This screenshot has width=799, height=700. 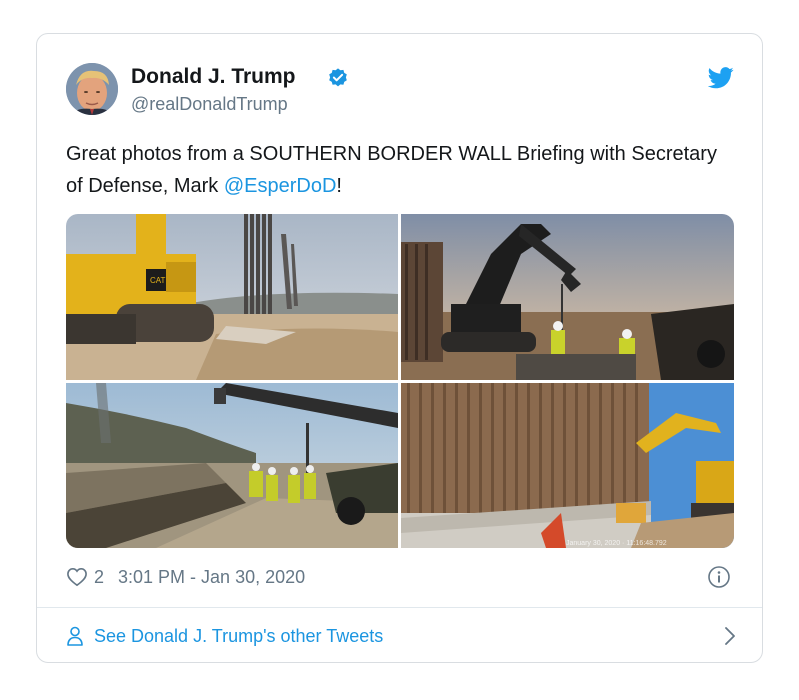 I want to click on svg-text: CAT, so click(x=158, y=280).